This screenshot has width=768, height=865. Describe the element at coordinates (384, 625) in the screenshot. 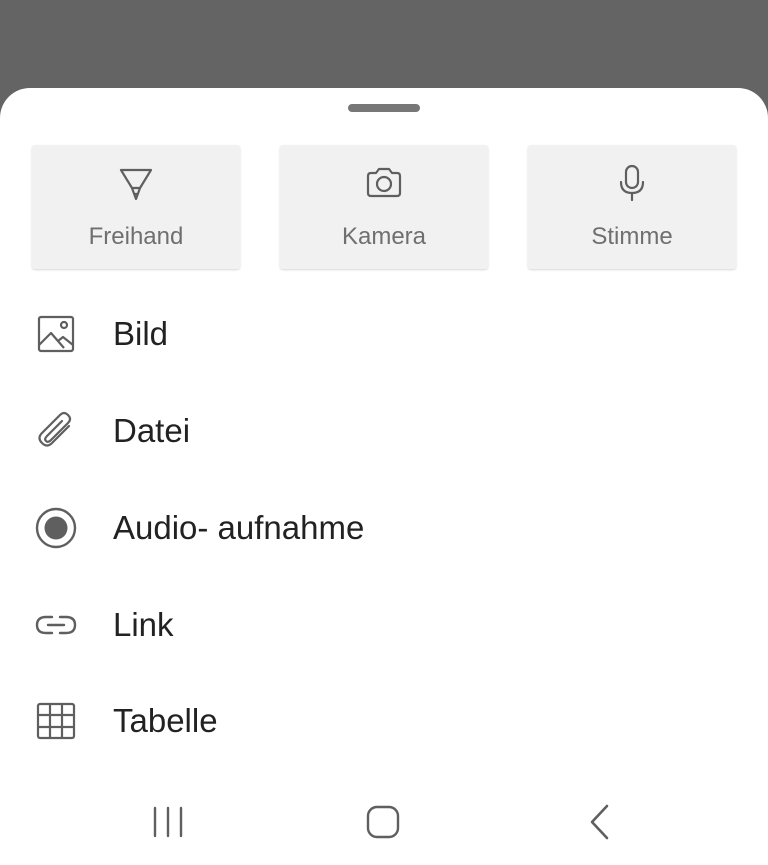

I see `menu-item-link: Link` at that location.